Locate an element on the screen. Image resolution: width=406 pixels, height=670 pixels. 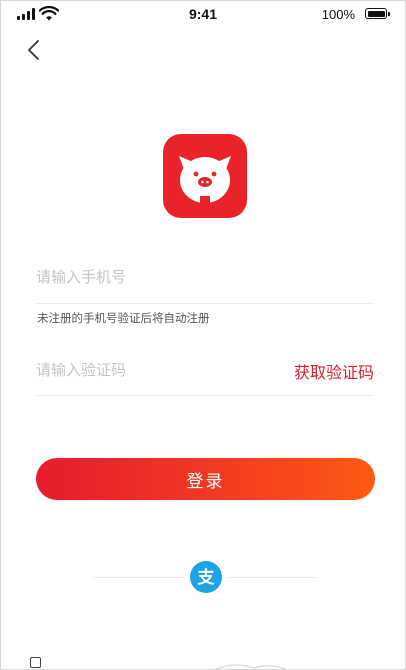
agreement-checkbox is located at coordinates (35, 662).